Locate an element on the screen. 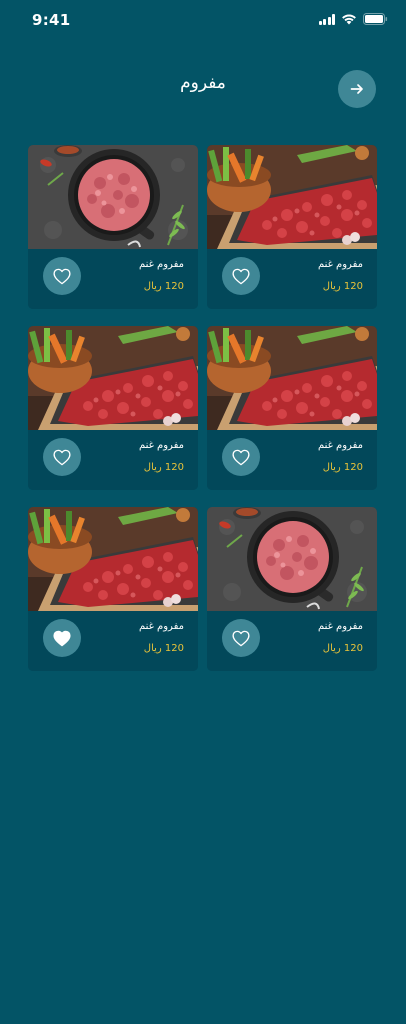 The image size is (406, 1024). back-button is located at coordinates (357, 89).